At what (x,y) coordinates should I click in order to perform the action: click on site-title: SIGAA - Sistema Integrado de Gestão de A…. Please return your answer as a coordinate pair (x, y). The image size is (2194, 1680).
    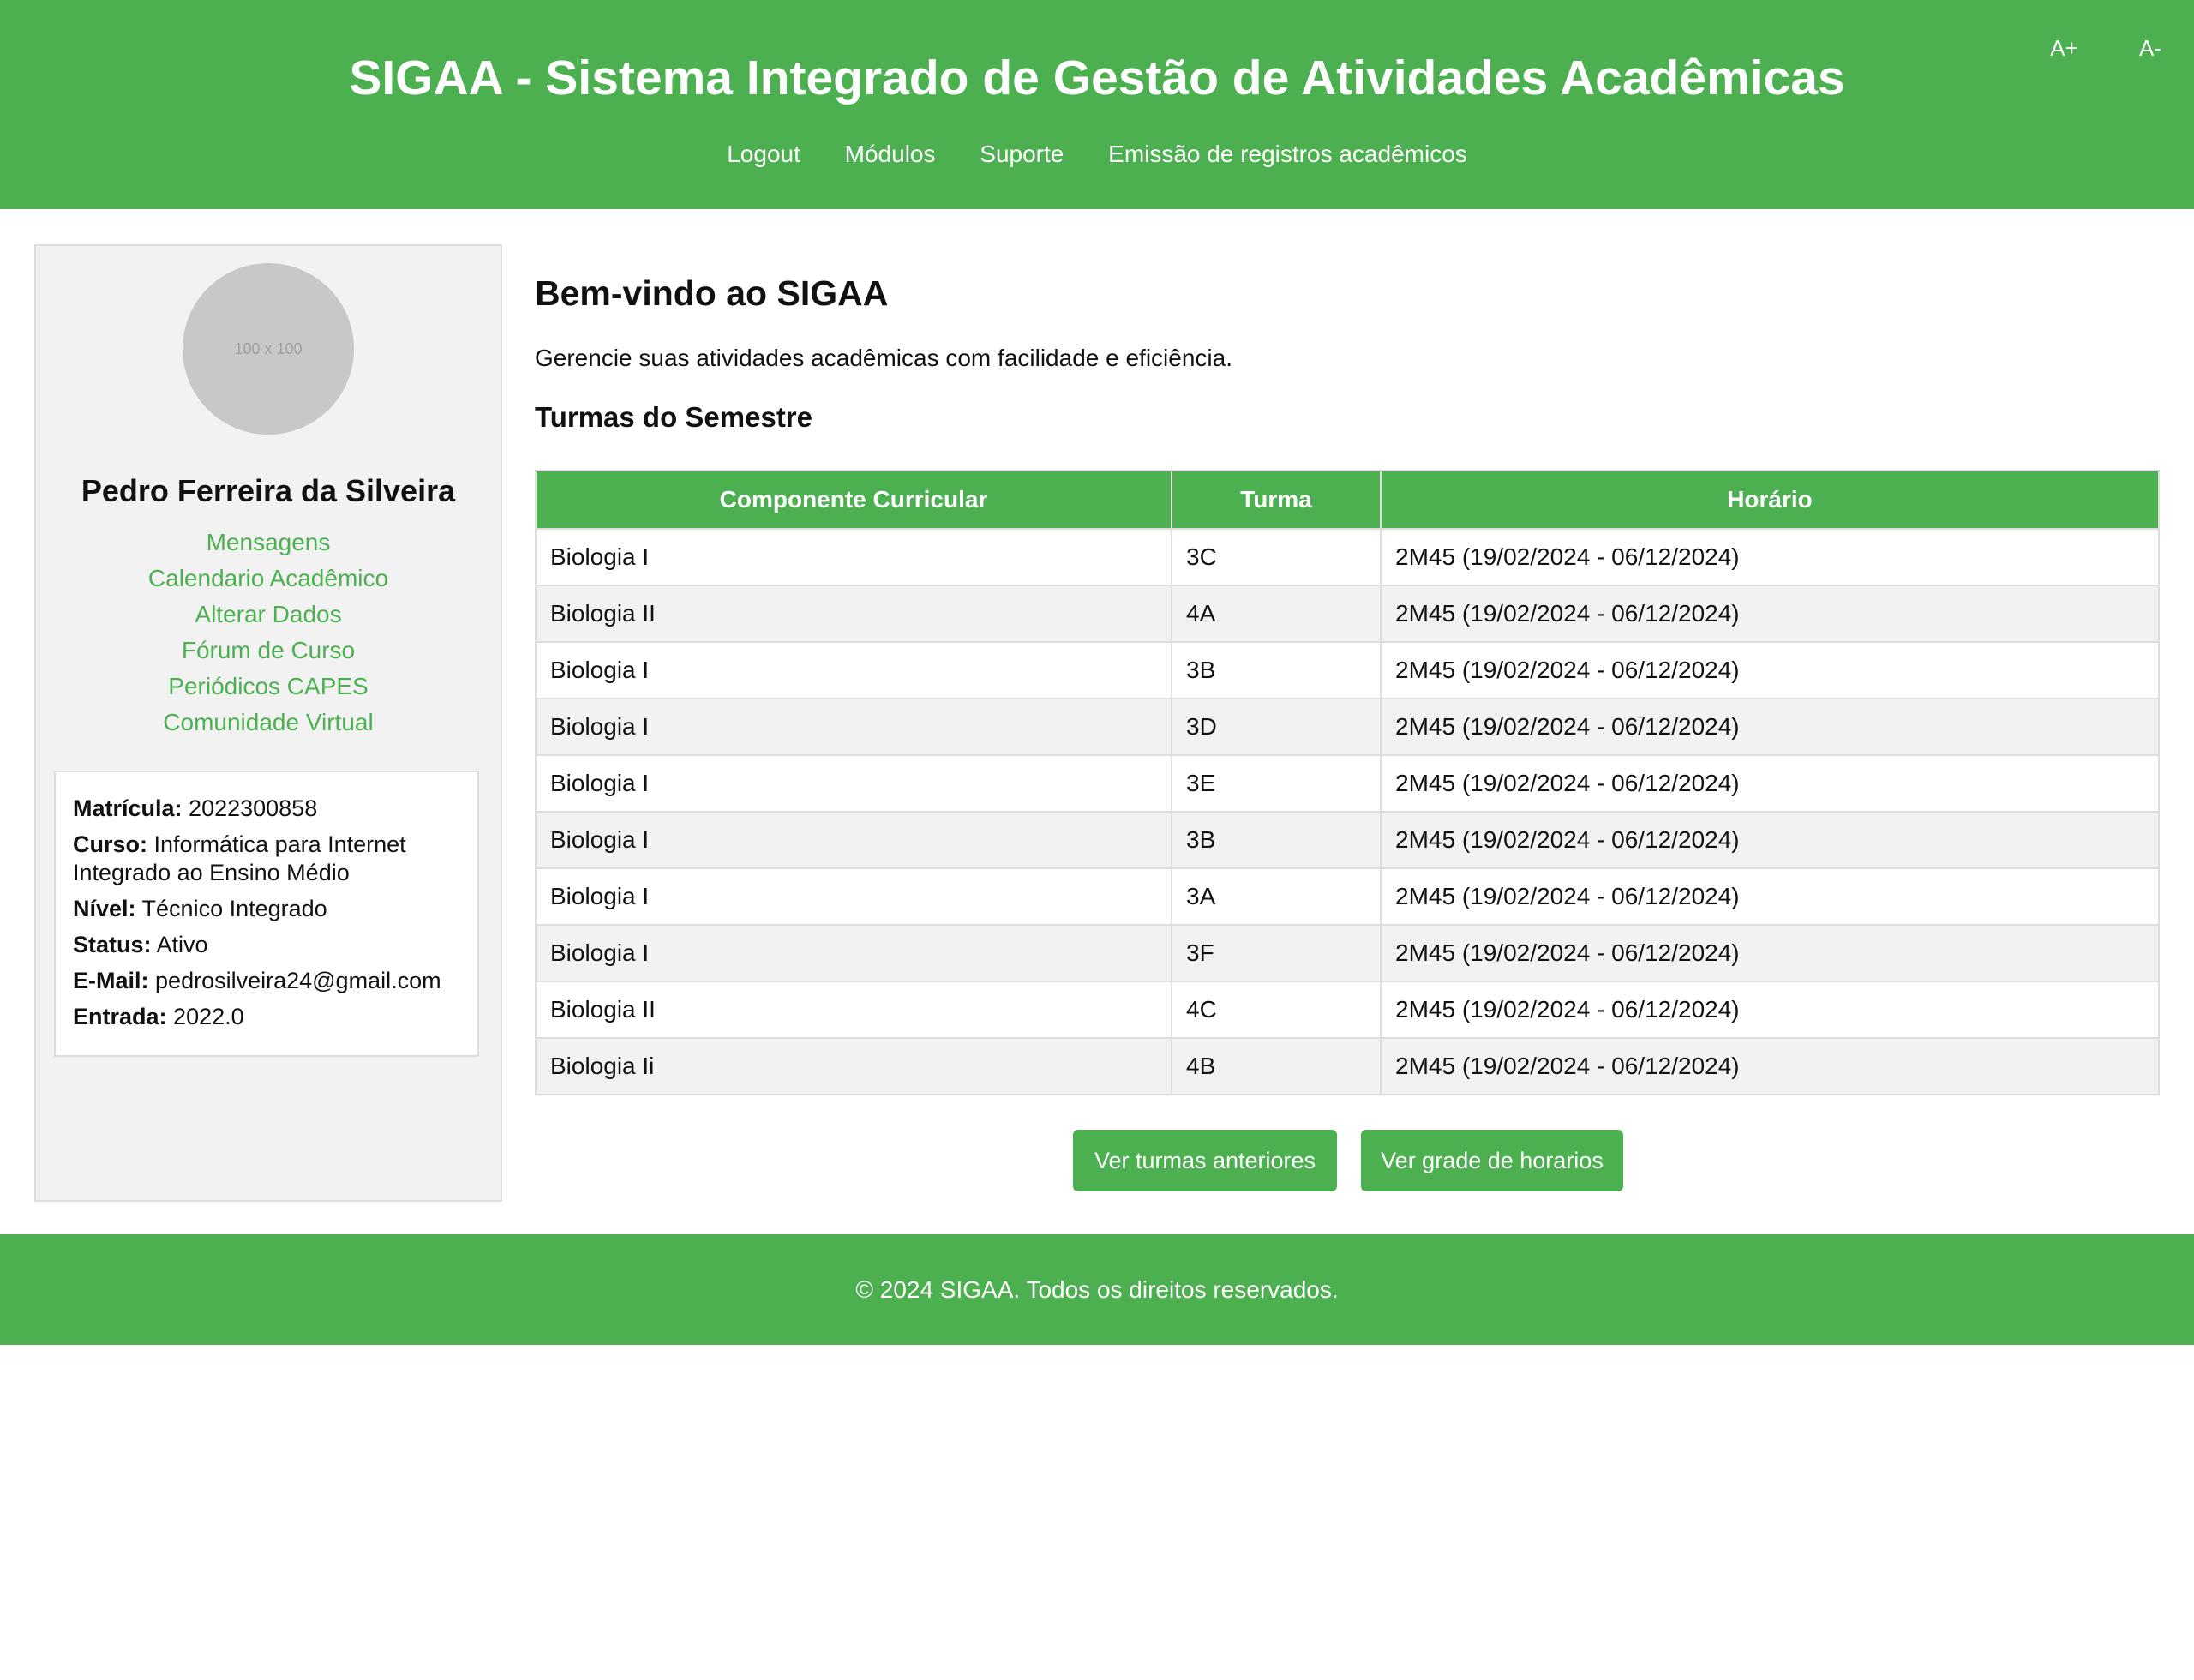
    Looking at the image, I should click on (1097, 78).